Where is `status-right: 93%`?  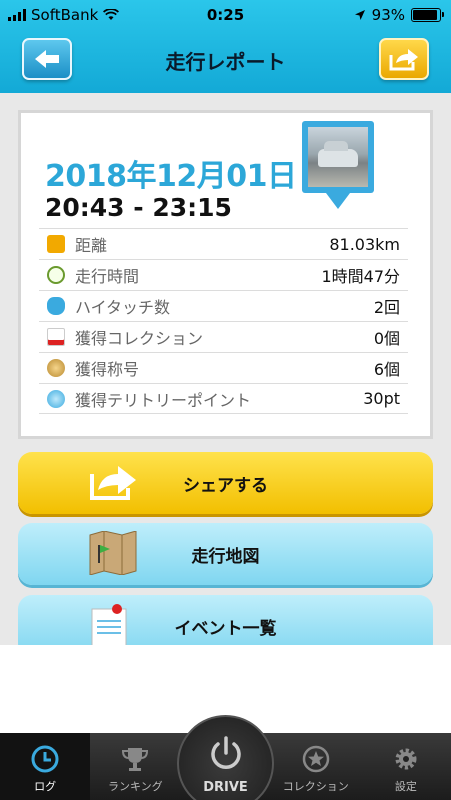 status-right: 93% is located at coordinates (399, 15).